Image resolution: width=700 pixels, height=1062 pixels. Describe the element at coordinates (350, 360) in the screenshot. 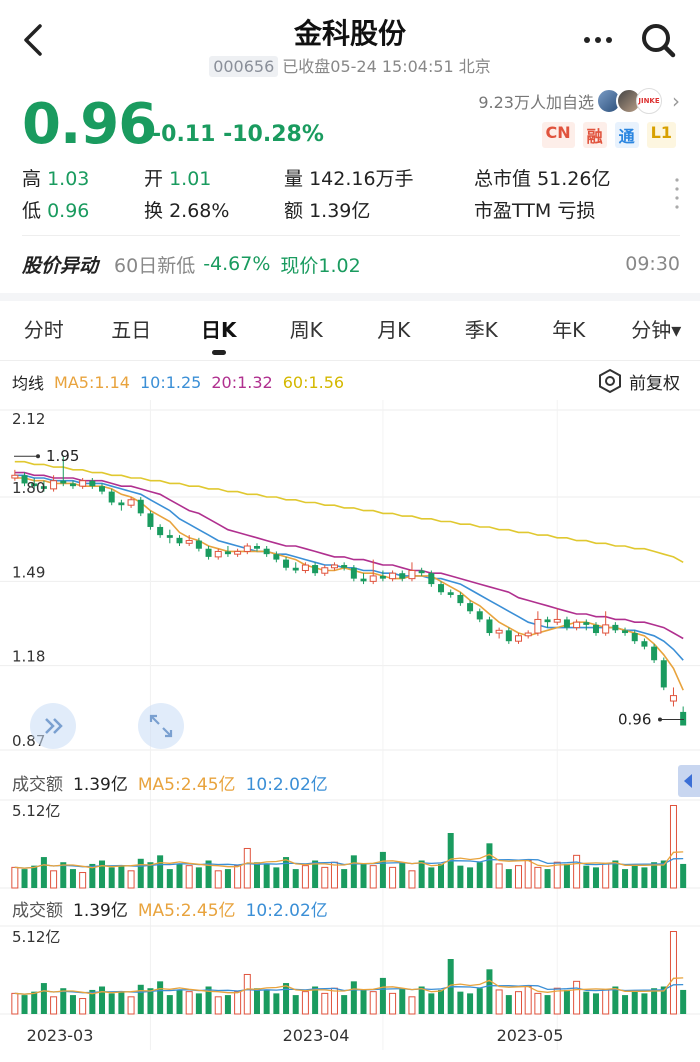

I see `divider` at that location.